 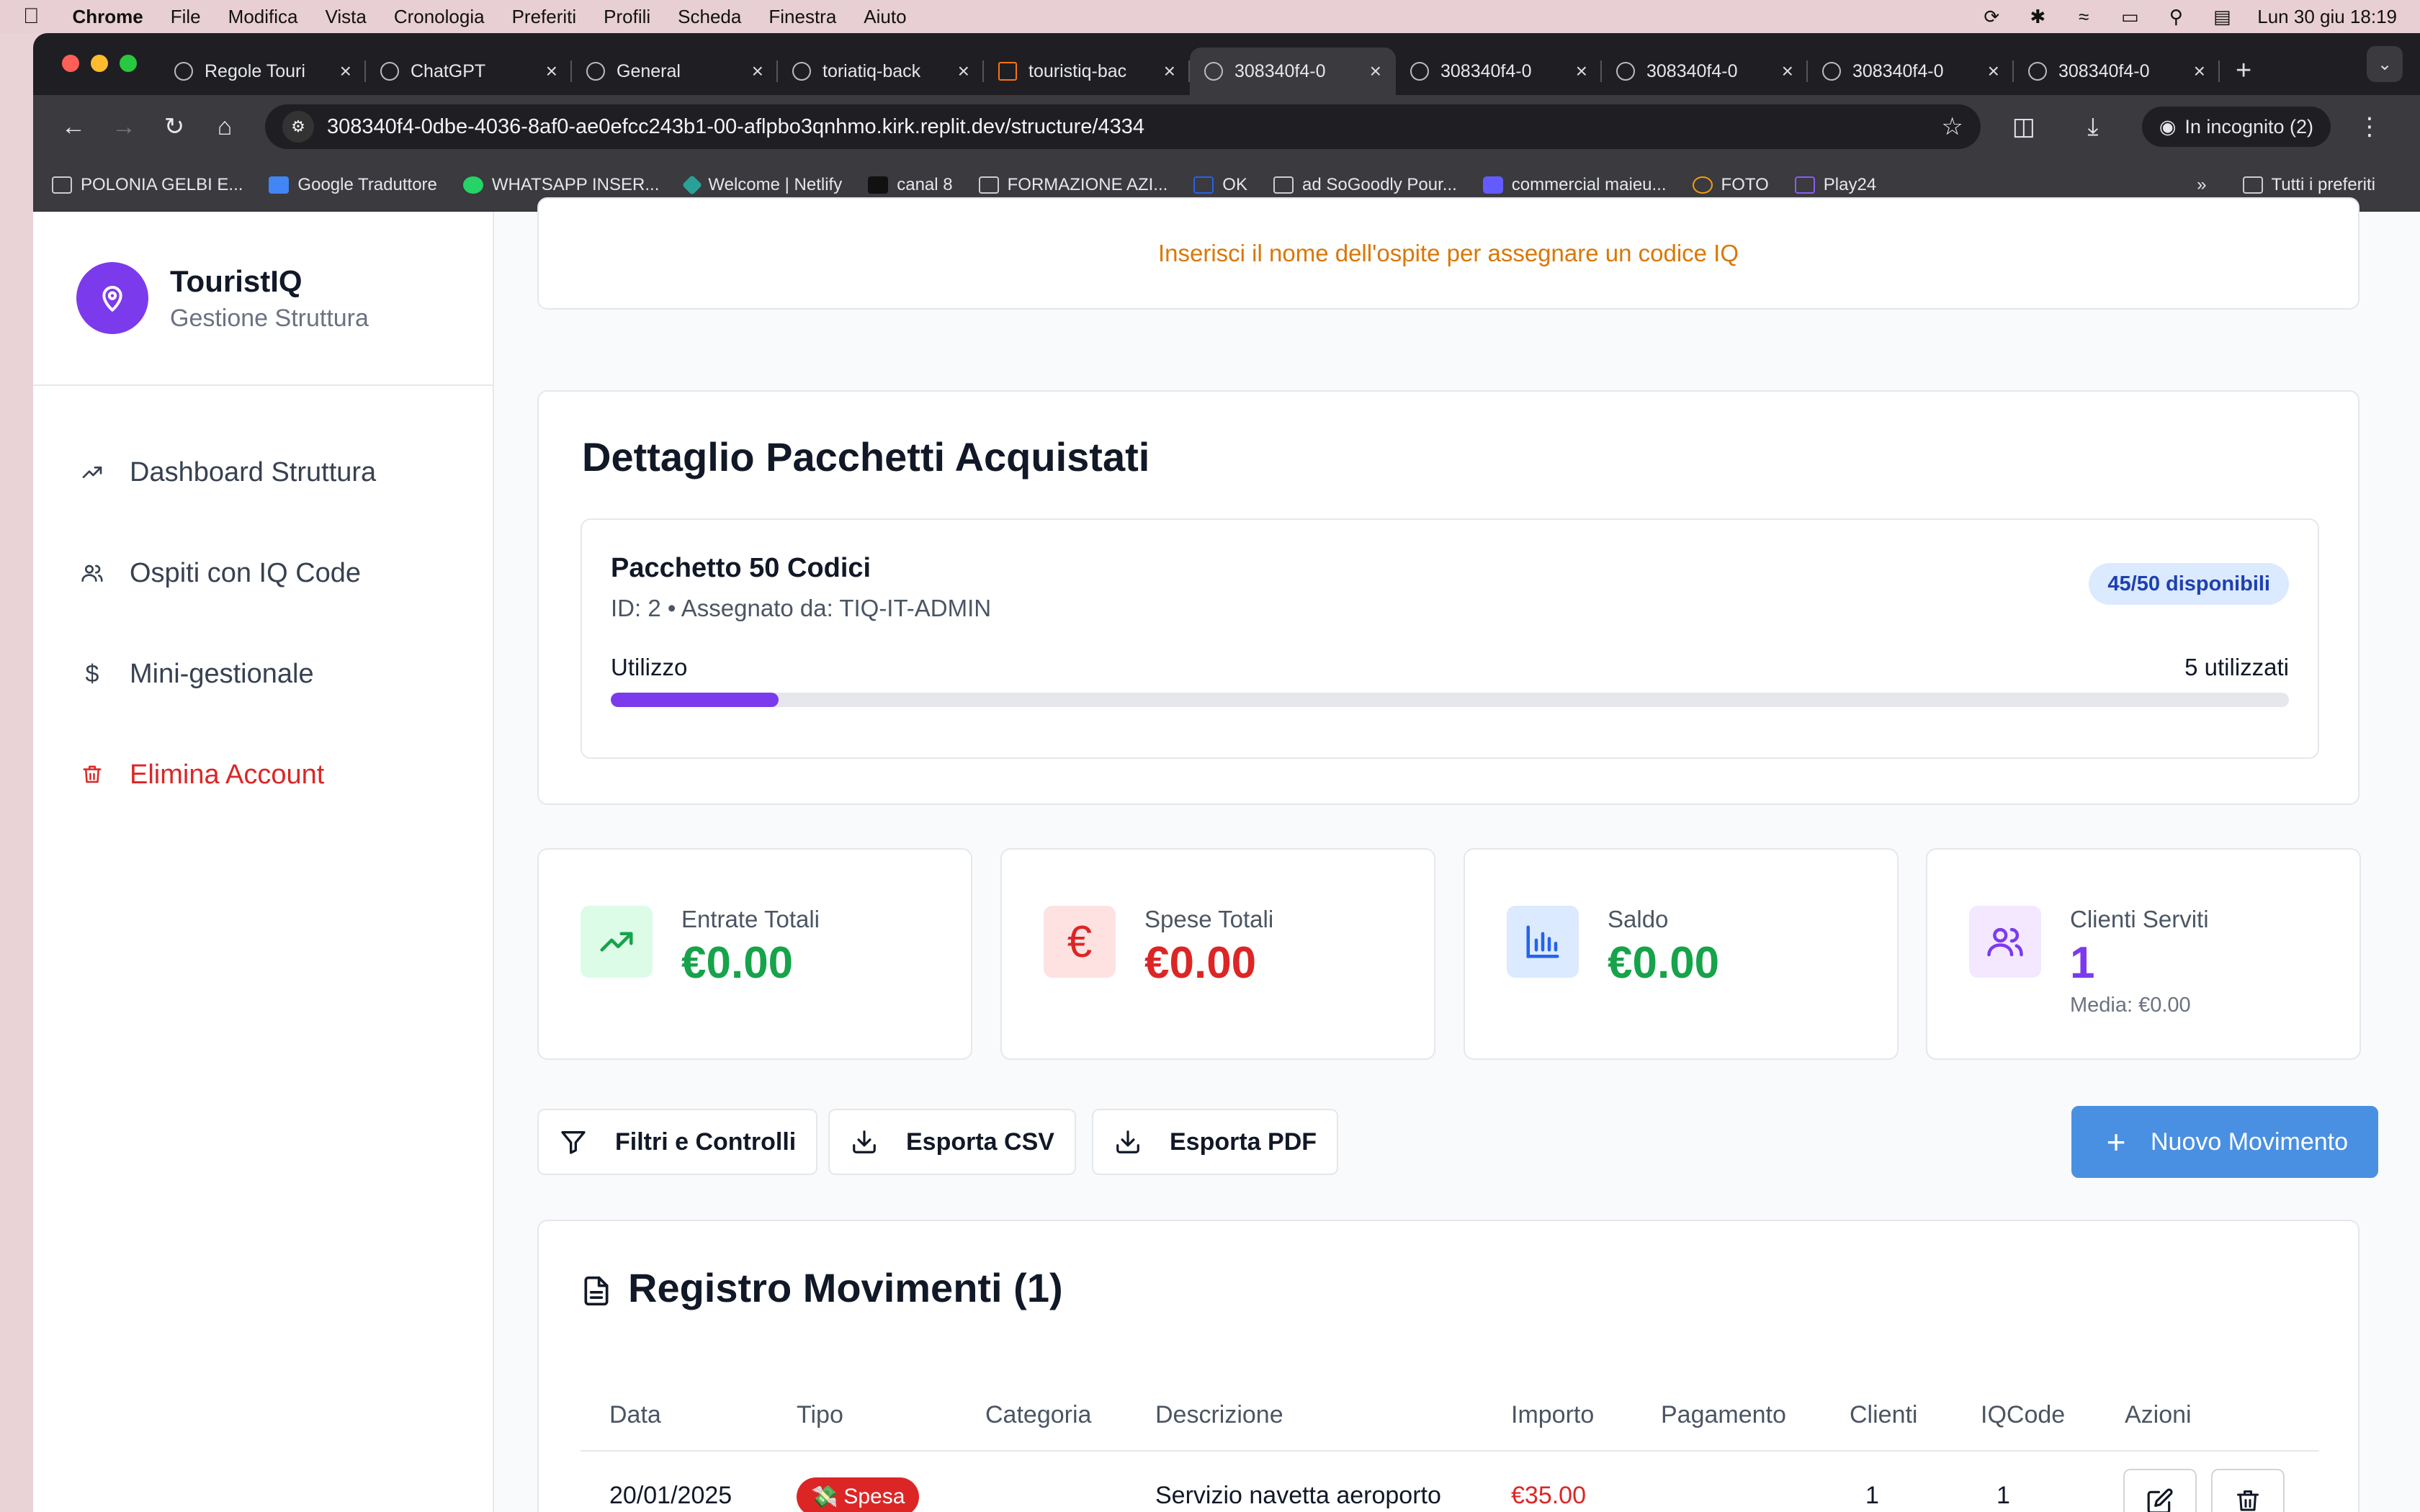 What do you see at coordinates (108, 17) in the screenshot?
I see `menu-app-name: Chrome` at bounding box center [108, 17].